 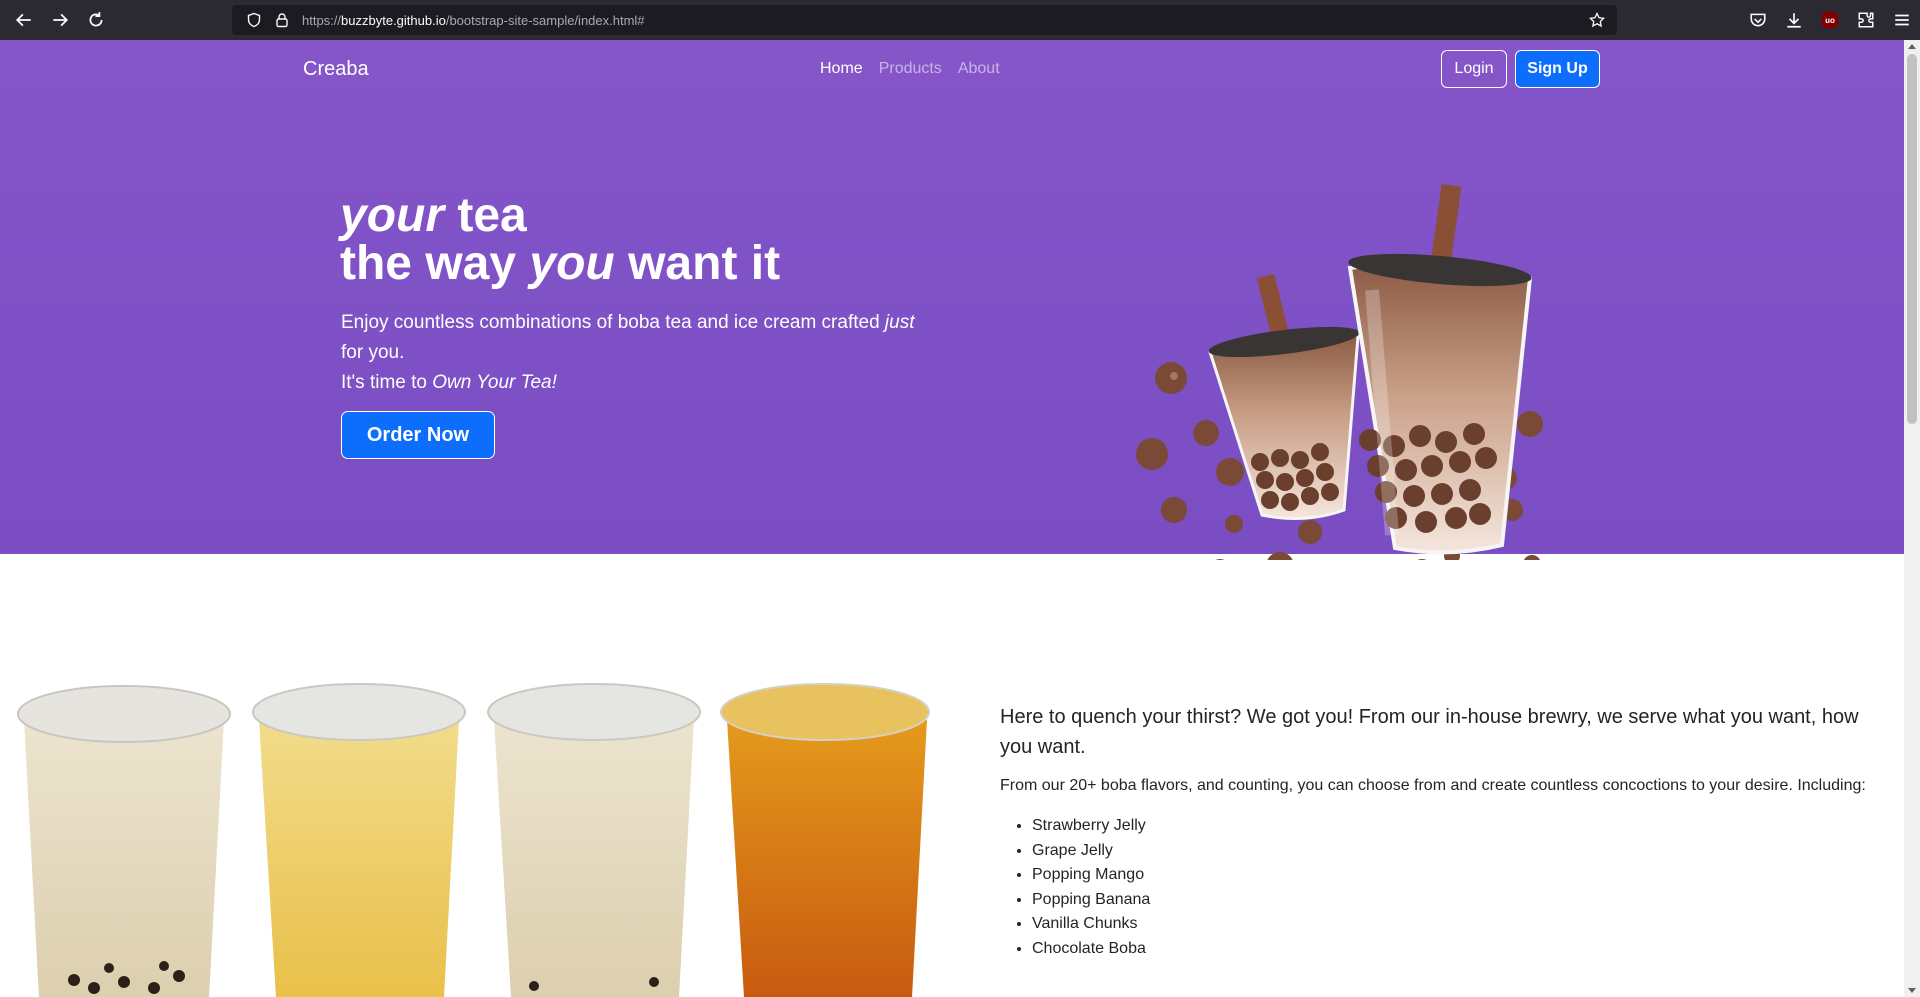 What do you see at coordinates (1902, 20) in the screenshot?
I see `menu-icon` at bounding box center [1902, 20].